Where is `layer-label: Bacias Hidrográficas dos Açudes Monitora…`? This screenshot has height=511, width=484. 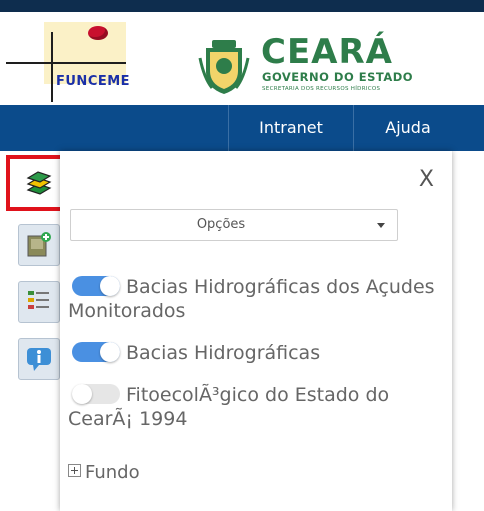
layer-label: Bacias Hidrográficas dos Açudes Monitora… is located at coordinates (251, 299).